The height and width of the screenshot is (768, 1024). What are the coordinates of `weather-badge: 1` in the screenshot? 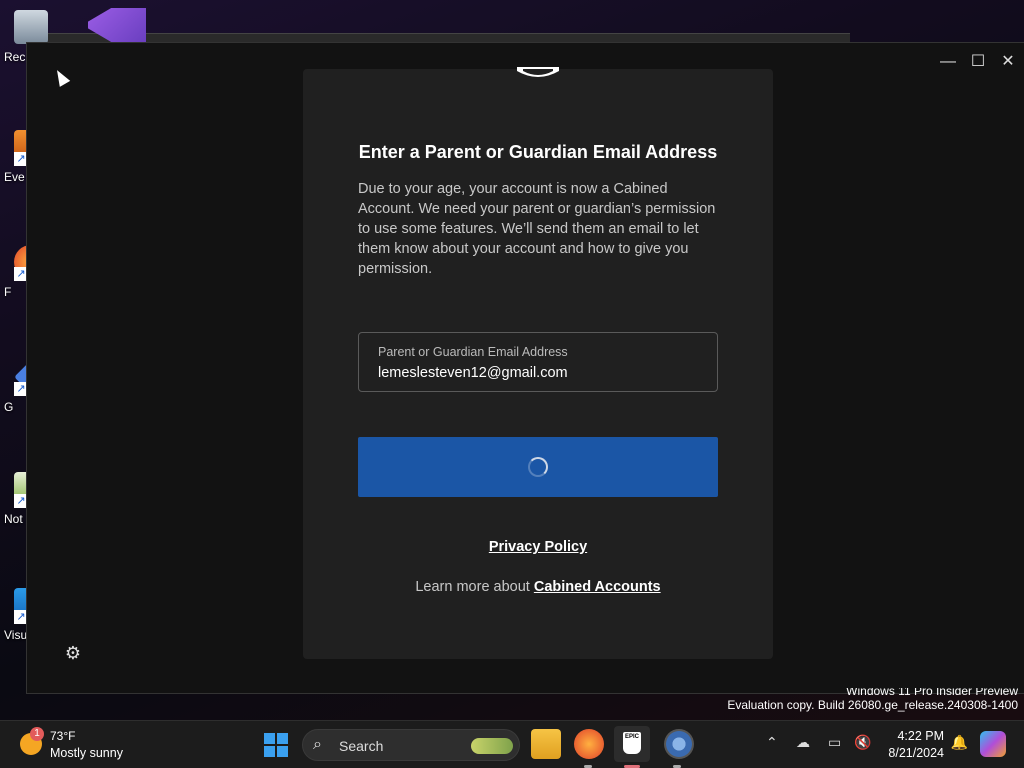 It's located at (37, 734).